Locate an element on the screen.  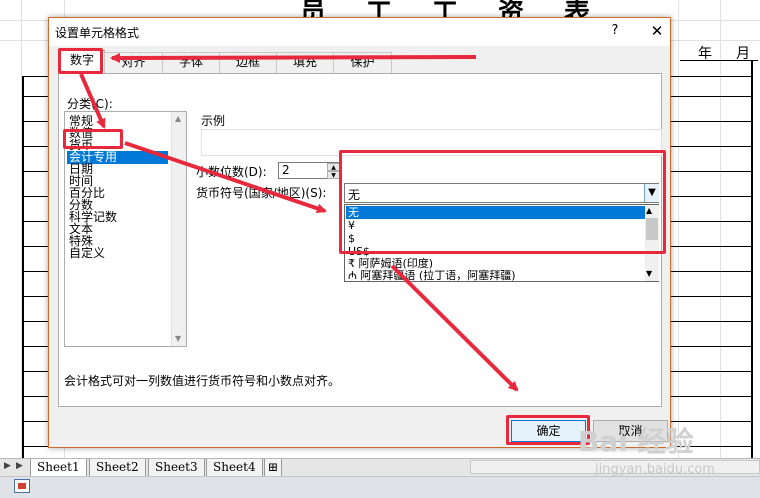
annotation-arrow-tab is located at coordinates (293, 57).